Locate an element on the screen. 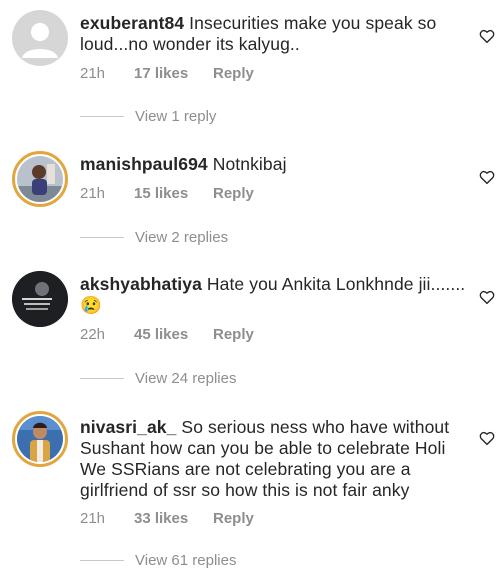 This screenshot has height=569, width=504. comment-meta: 21h 17 likes Reply is located at coordinates (167, 73).